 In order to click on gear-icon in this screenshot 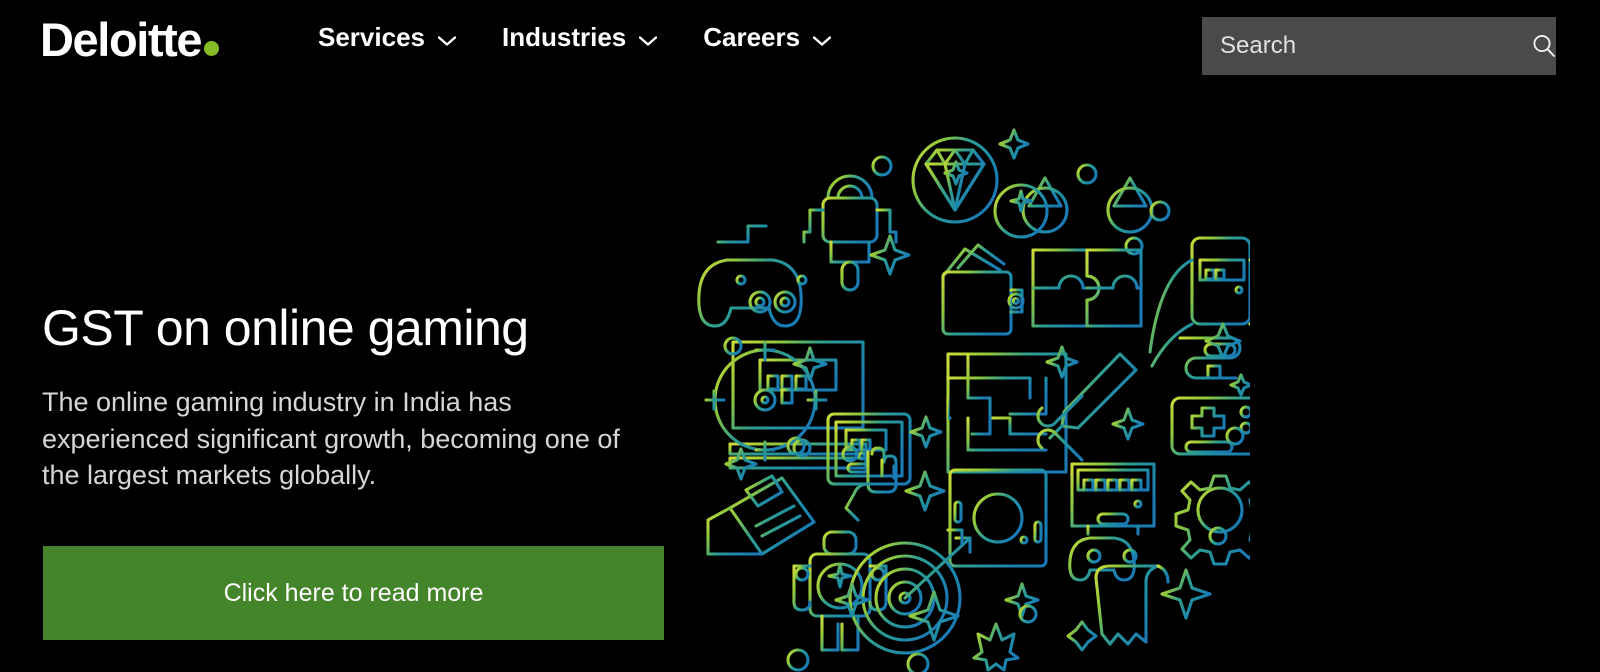, I will do `click(1212, 520)`.